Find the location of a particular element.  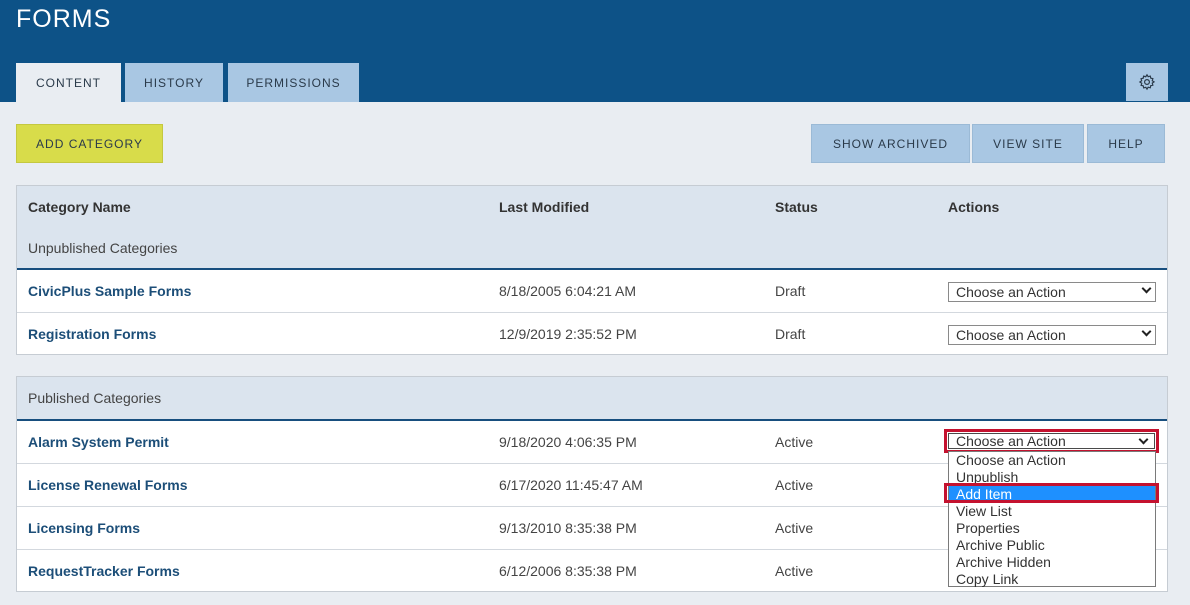

last-modified: 8/18/2005 6:04:21 AM is located at coordinates (567, 291).